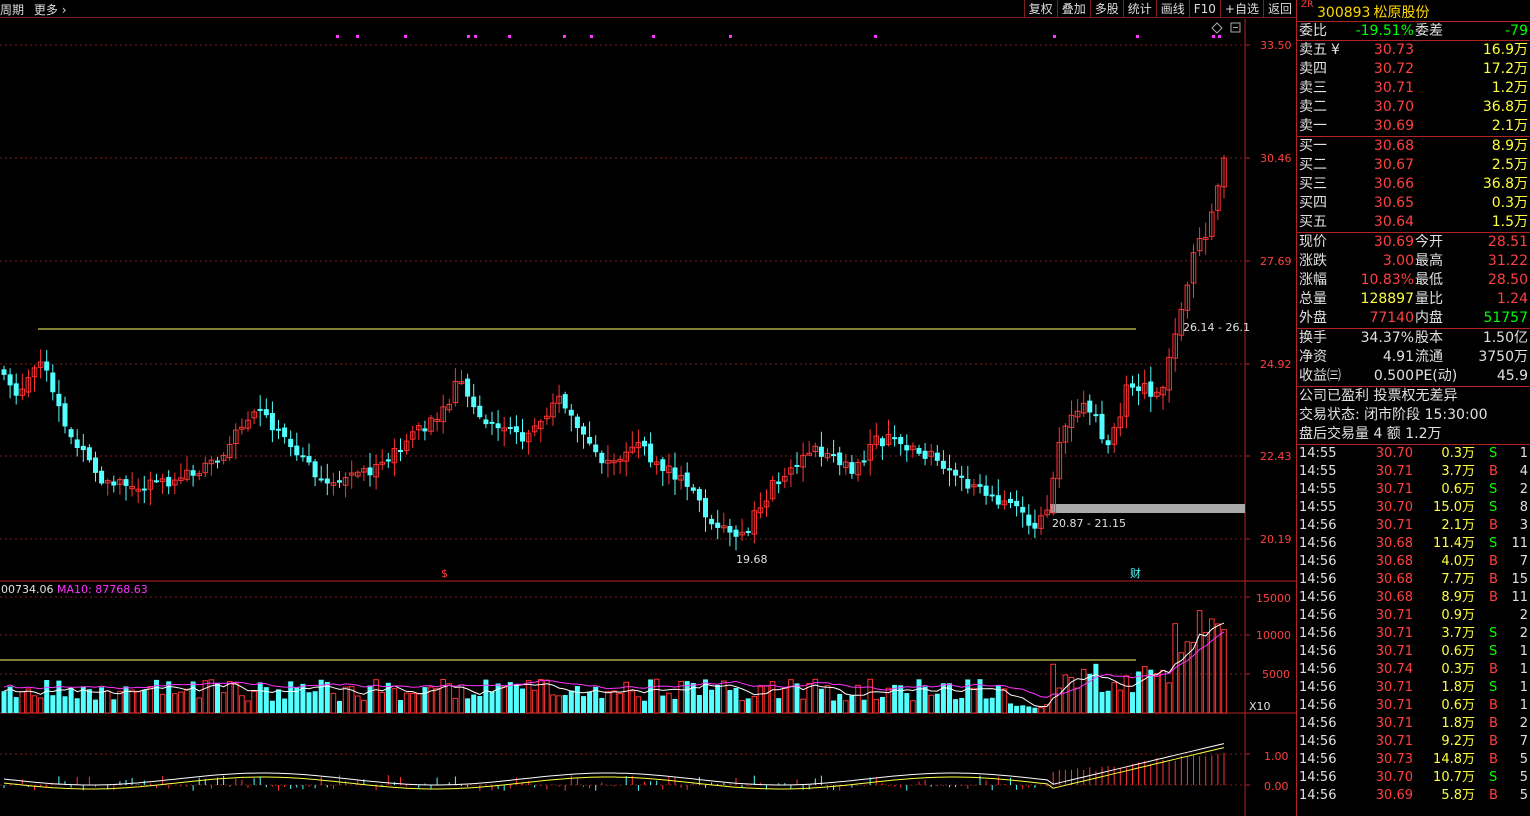 Image resolution: width=1530 pixels, height=816 pixels. Describe the element at coordinates (613, 662) in the screenshot. I see `volume-area` at that location.